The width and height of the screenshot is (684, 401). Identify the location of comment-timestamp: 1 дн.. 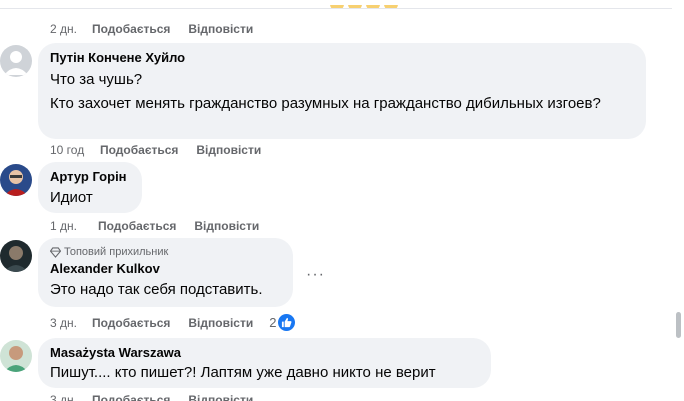
(74, 226).